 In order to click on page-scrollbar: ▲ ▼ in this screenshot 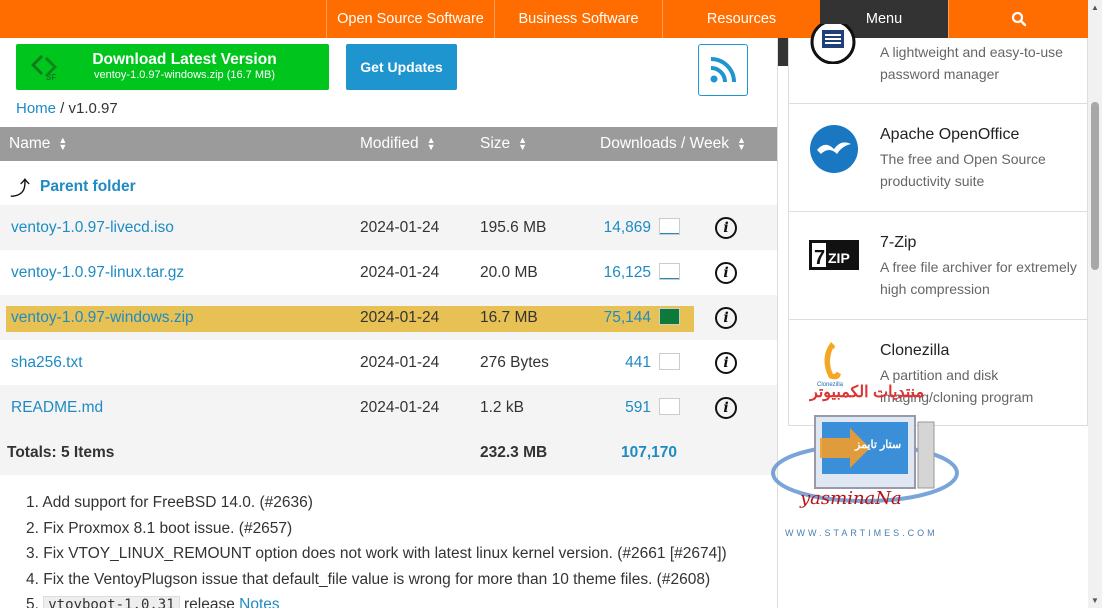, I will do `click(1095, 304)`.